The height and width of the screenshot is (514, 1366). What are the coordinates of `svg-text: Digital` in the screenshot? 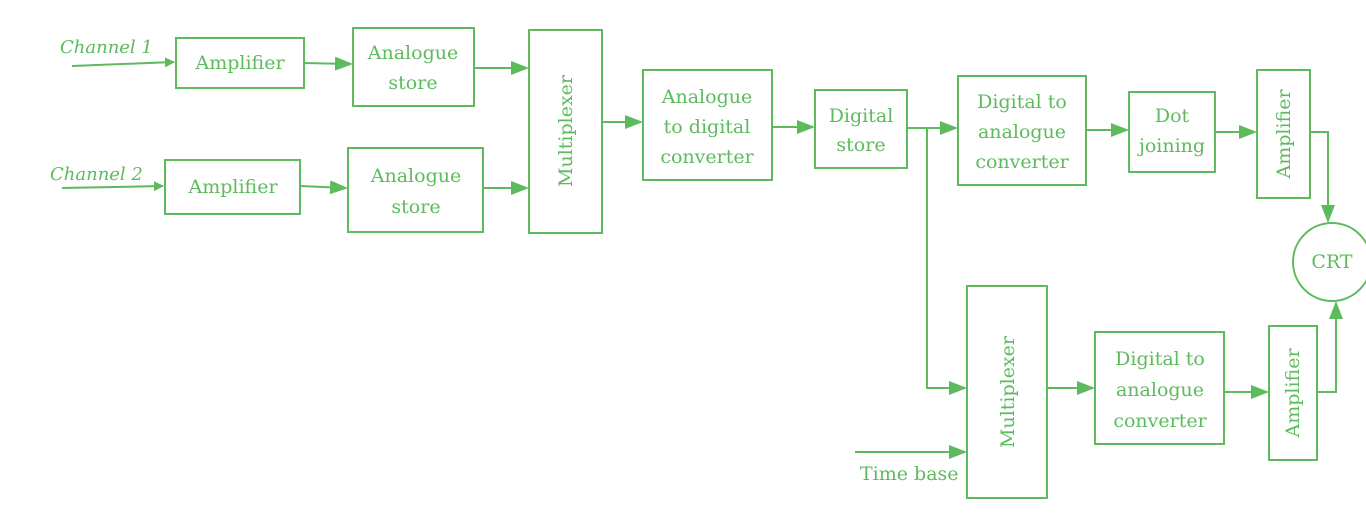 It's located at (861, 116).